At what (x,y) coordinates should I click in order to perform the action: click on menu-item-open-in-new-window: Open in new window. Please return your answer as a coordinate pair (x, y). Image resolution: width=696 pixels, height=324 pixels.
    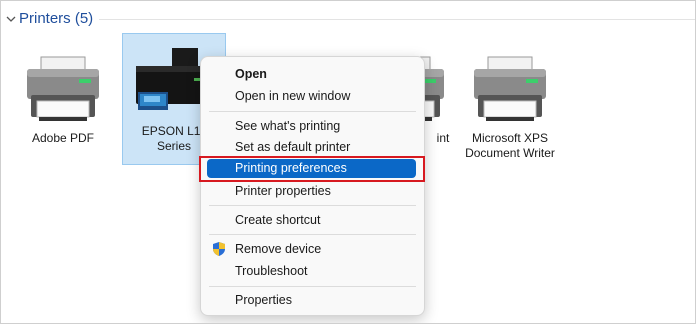
    Looking at the image, I should click on (312, 96).